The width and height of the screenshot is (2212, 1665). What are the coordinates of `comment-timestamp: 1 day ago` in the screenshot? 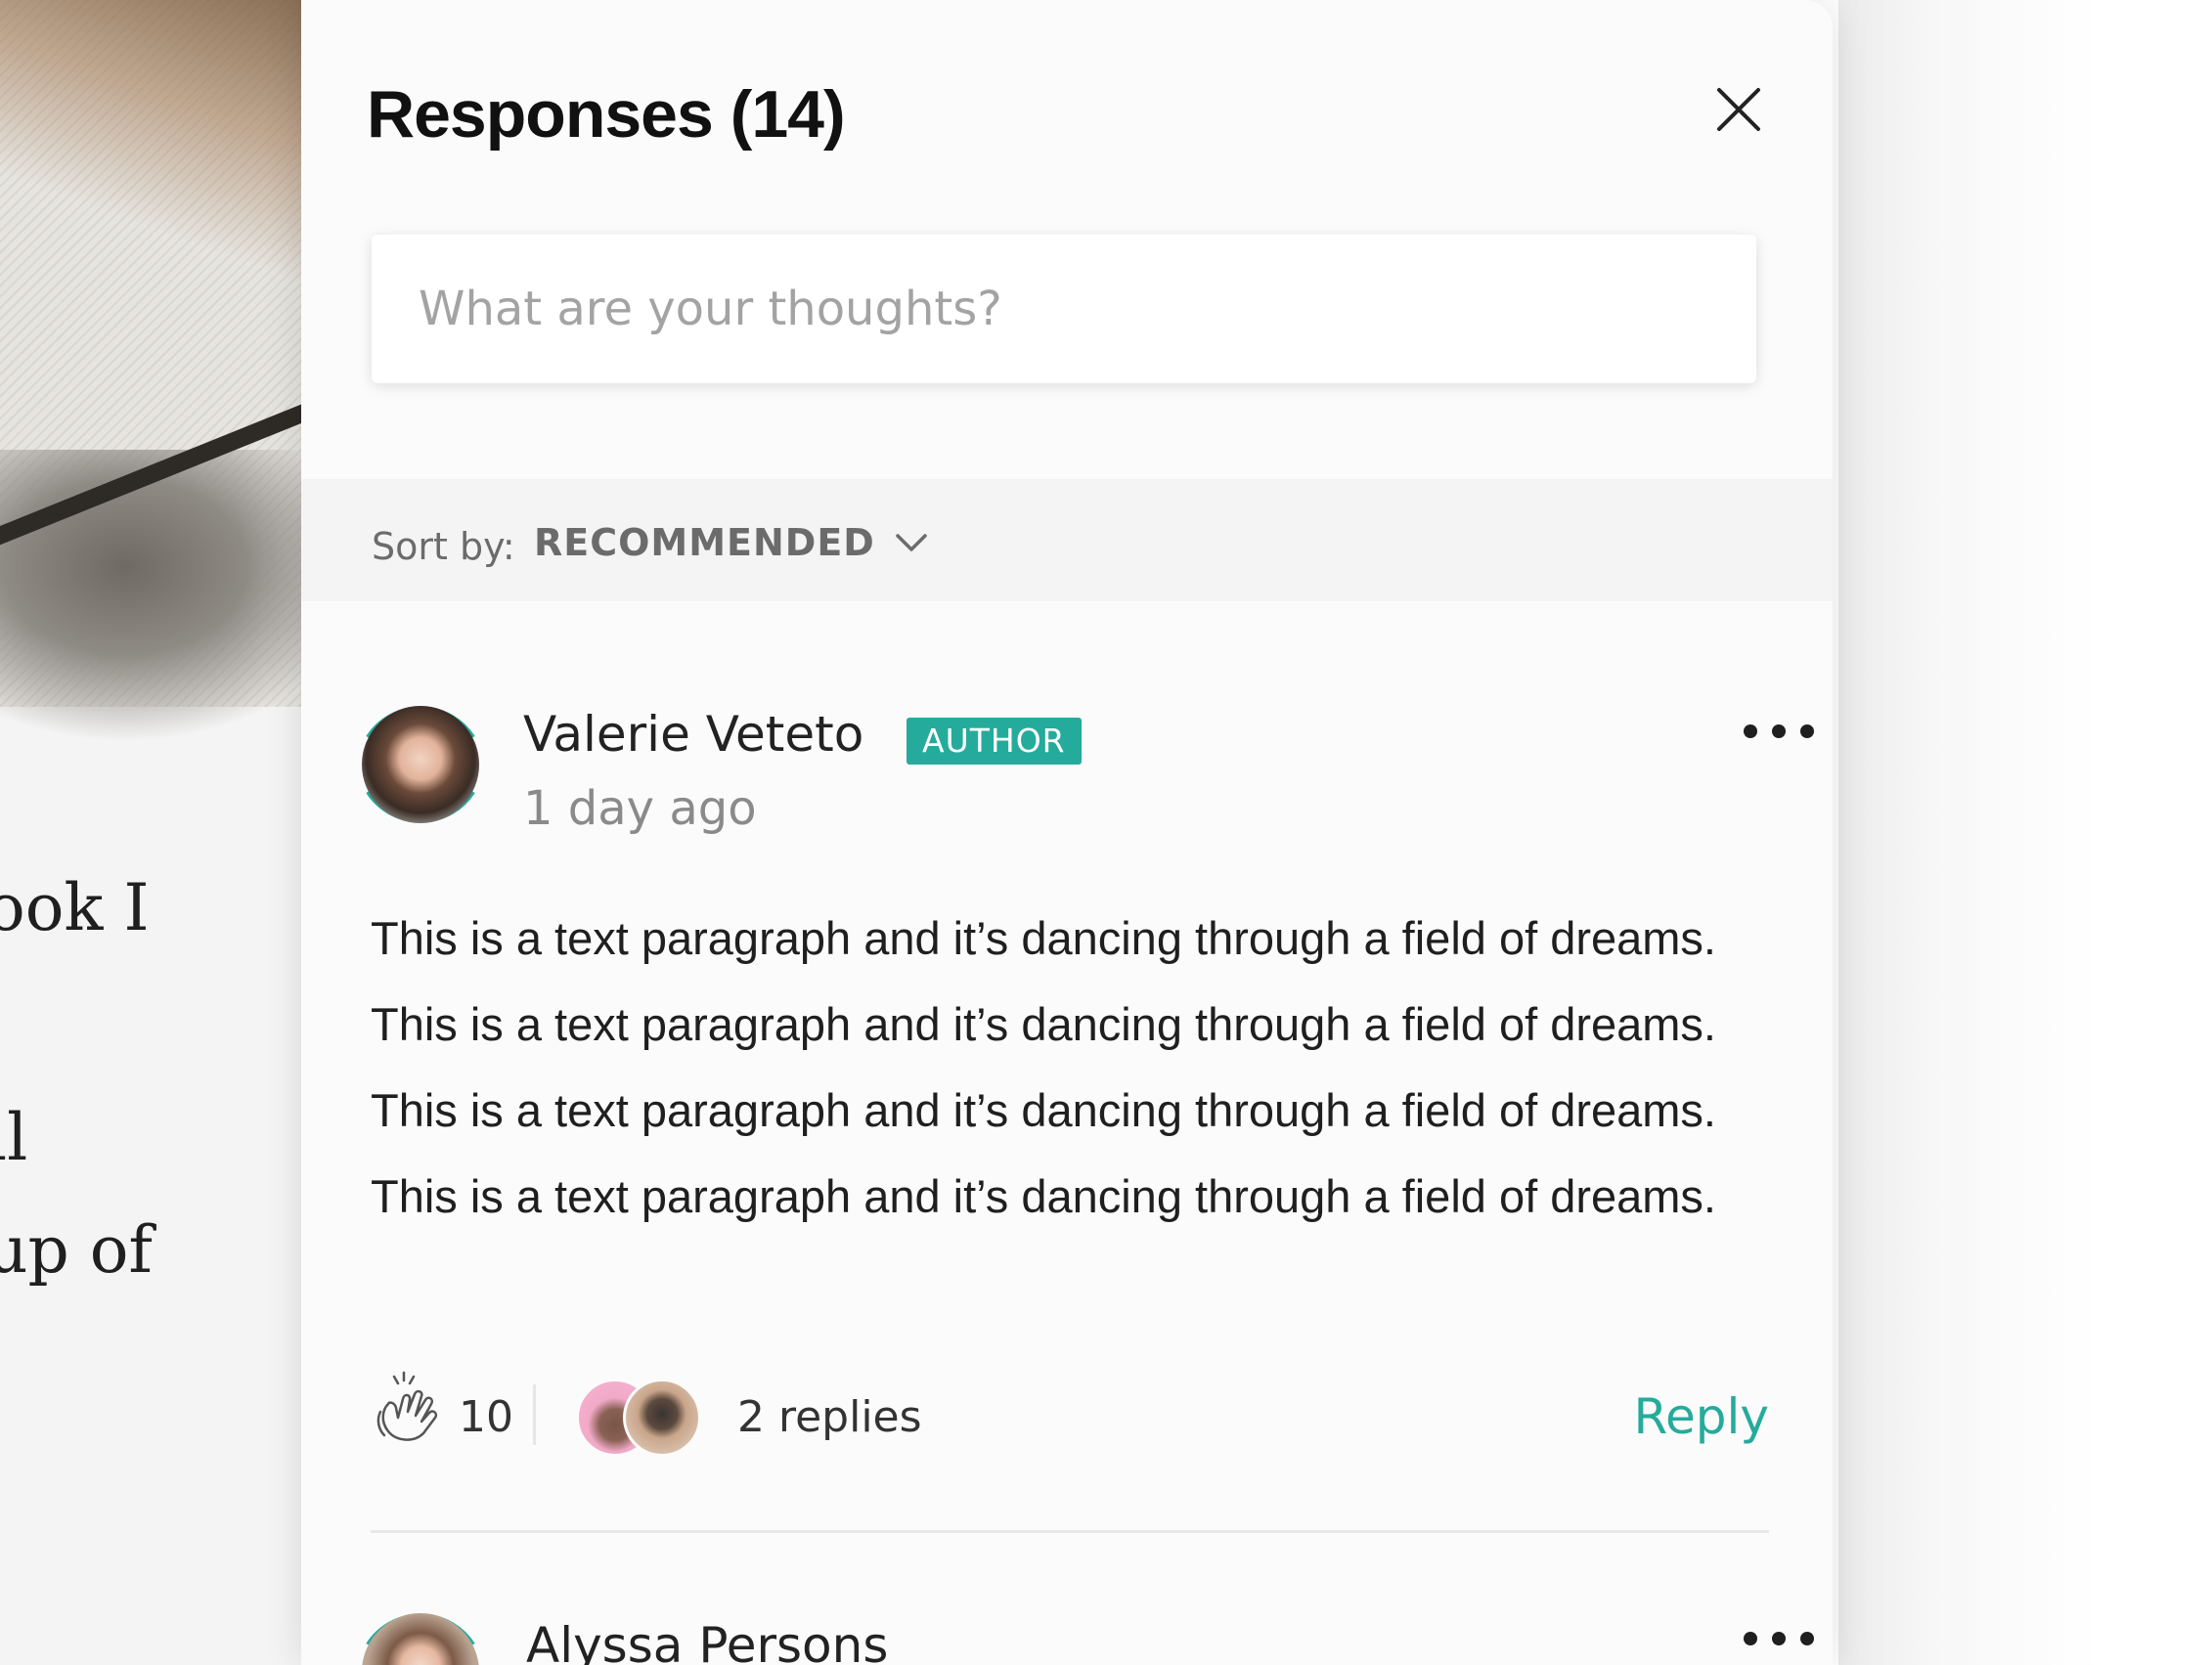 It's located at (640, 808).